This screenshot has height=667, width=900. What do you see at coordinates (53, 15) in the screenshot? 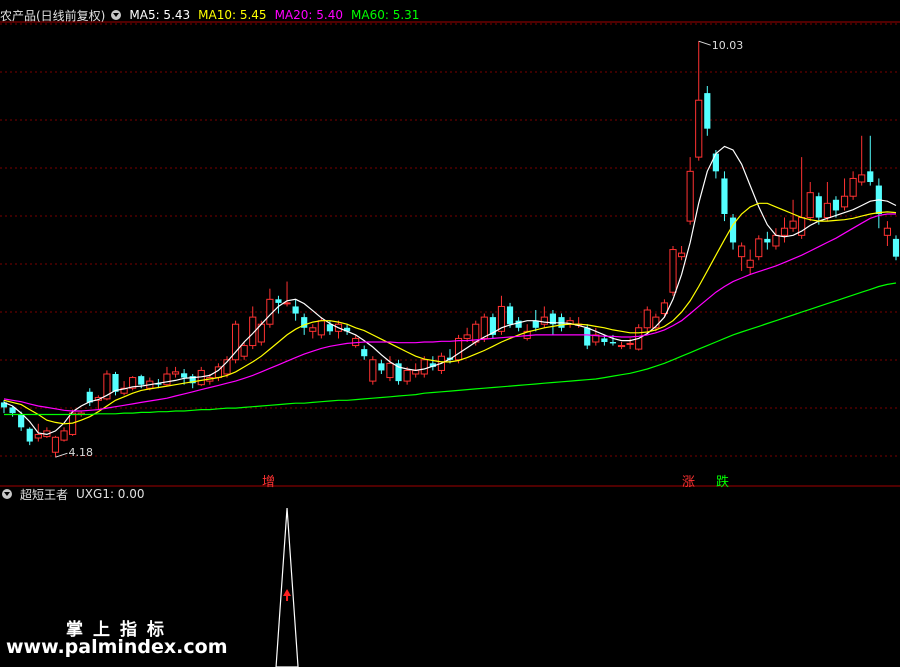
I see `stock-title: 农产品(日线前复权)` at bounding box center [53, 15].